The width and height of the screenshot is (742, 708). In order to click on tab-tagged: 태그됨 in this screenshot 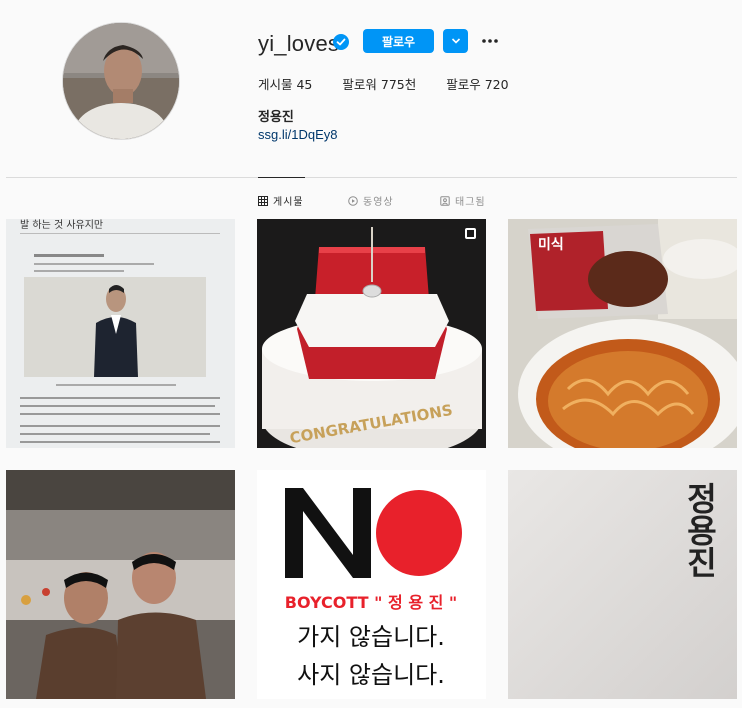, I will do `click(463, 200)`.